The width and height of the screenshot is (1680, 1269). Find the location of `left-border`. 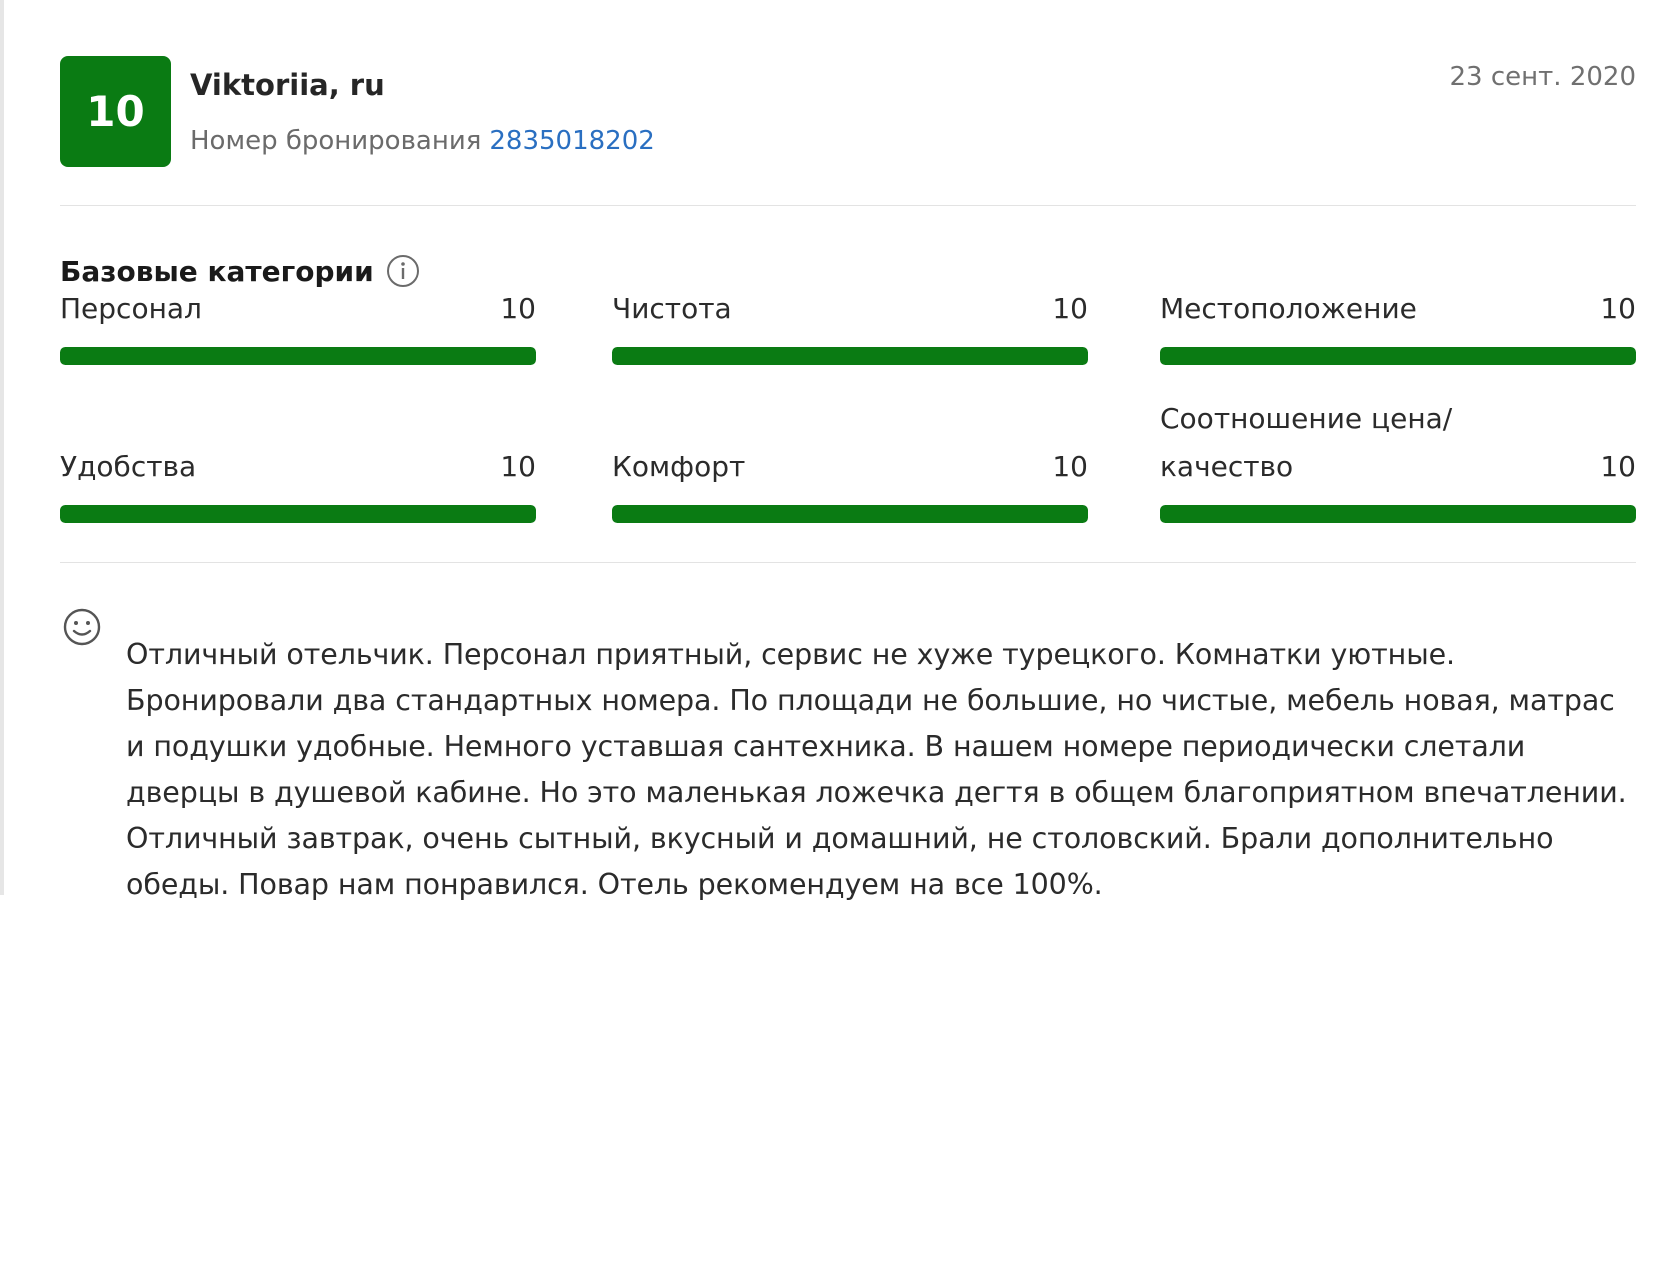

left-border is located at coordinates (2, 447).